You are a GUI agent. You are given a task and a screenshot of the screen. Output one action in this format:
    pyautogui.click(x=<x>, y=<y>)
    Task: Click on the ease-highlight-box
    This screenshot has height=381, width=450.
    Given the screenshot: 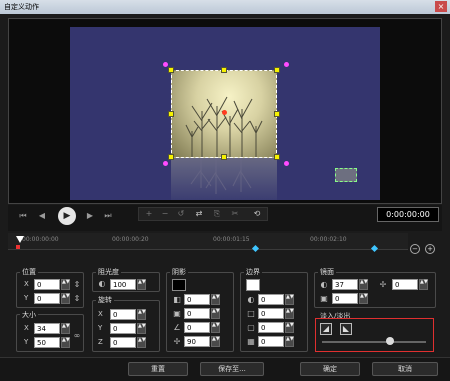 What is the action you would take?
    pyautogui.click(x=374, y=335)
    